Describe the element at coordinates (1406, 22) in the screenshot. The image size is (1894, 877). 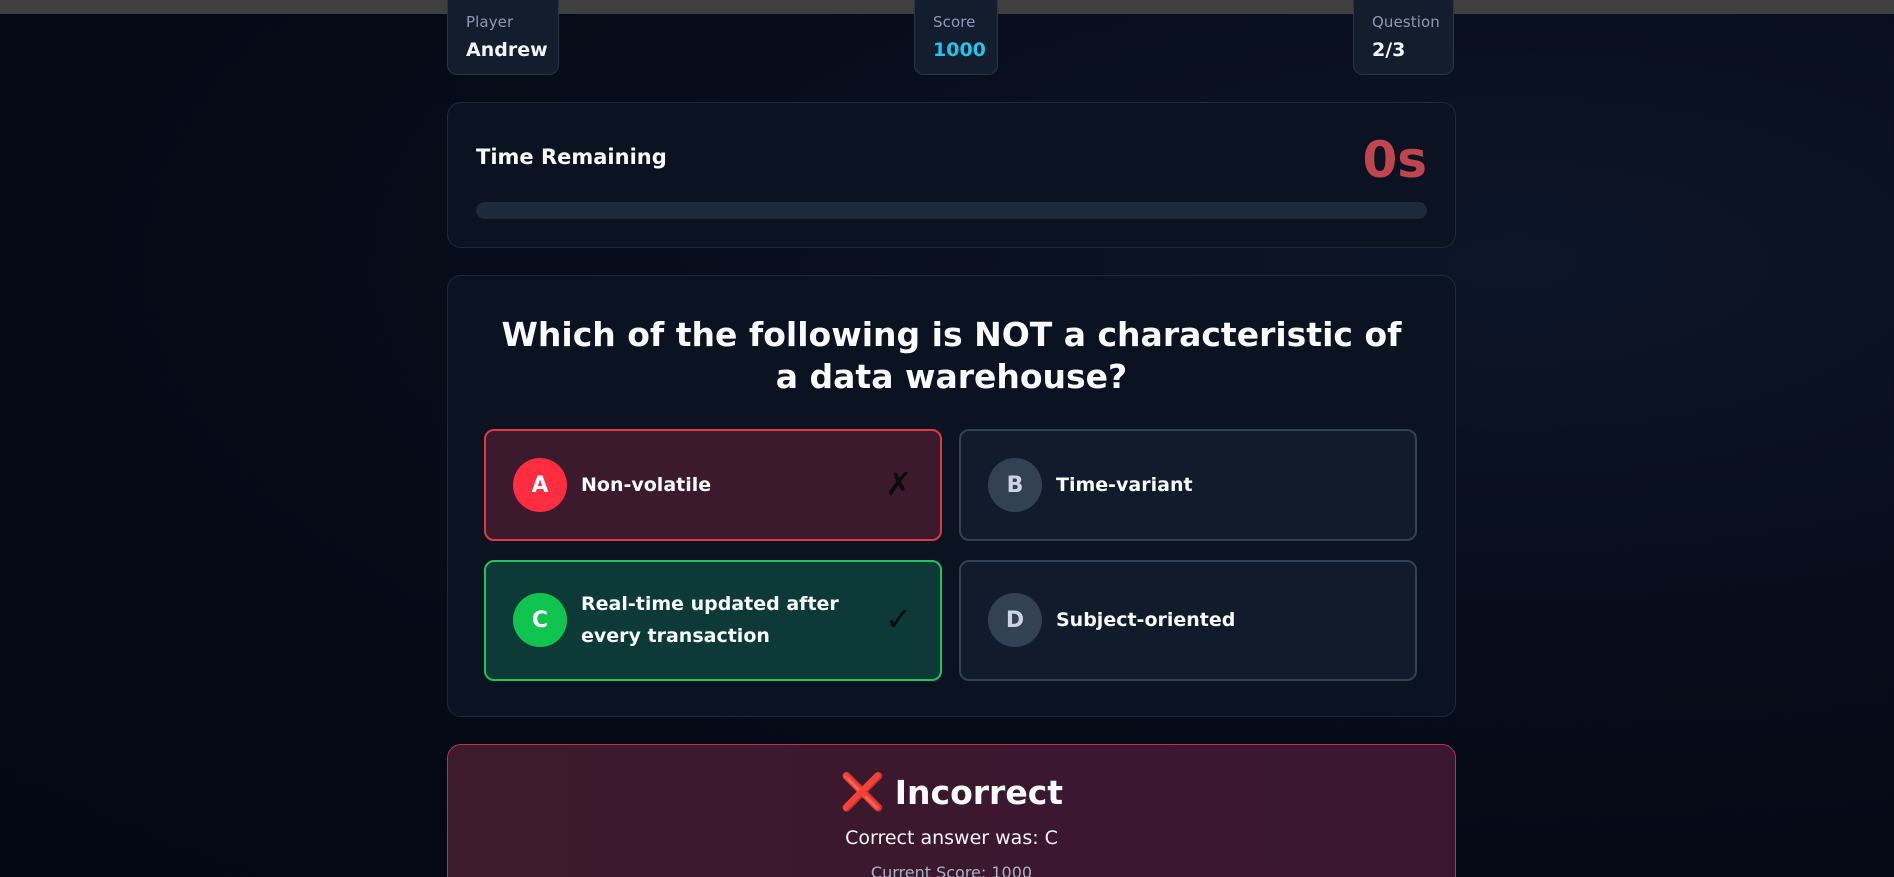
I see `question-counter-label: Question` at that location.